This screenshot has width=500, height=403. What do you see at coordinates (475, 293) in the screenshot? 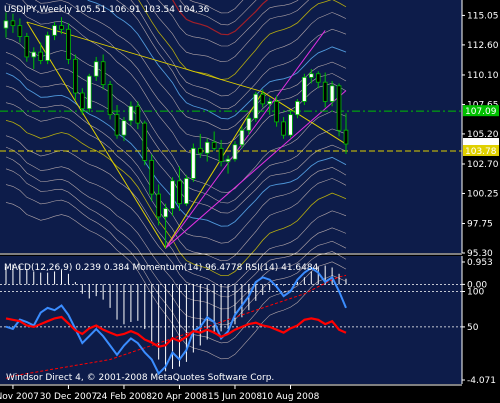
I see `indicator-tick-label: 100` at bounding box center [475, 293].